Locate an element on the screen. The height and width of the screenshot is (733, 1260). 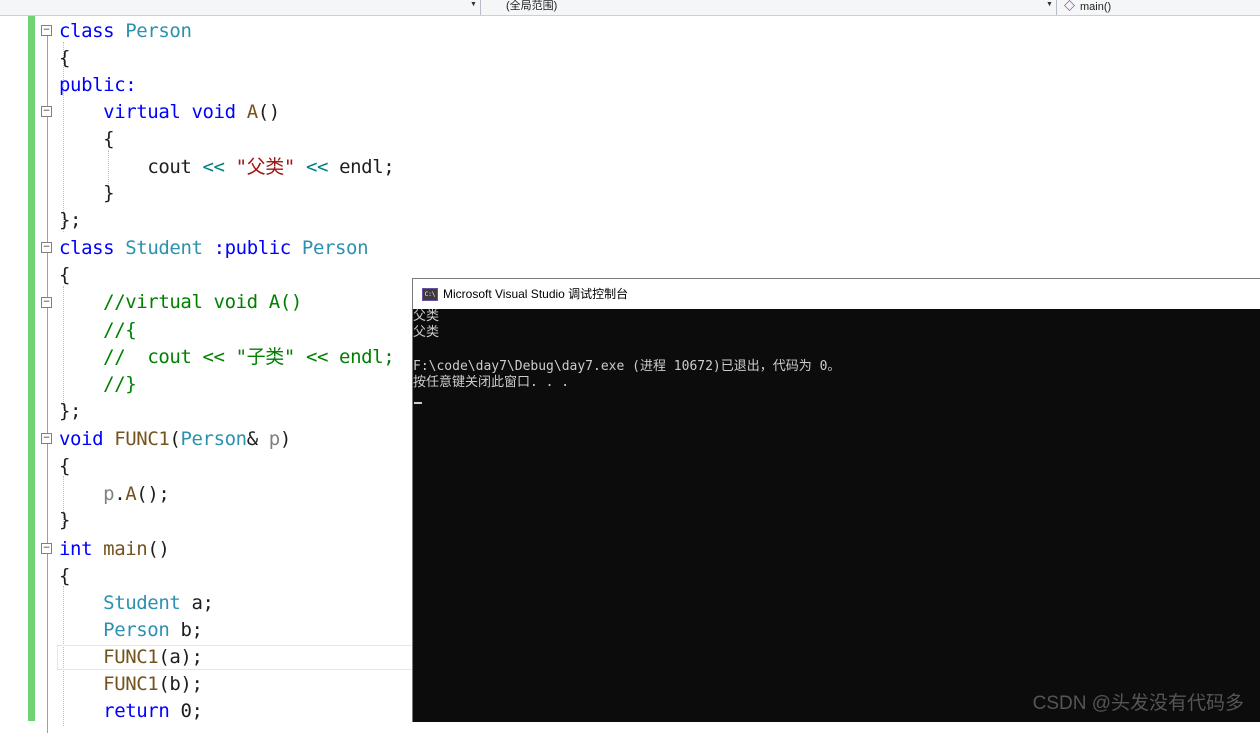
code-line-13: // cout << "子类" << endl; is located at coordinates (227, 357).